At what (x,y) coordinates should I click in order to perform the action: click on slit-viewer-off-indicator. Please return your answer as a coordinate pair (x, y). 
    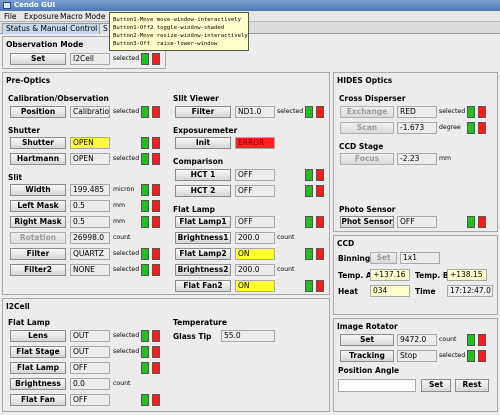
    Looking at the image, I should click on (320, 112).